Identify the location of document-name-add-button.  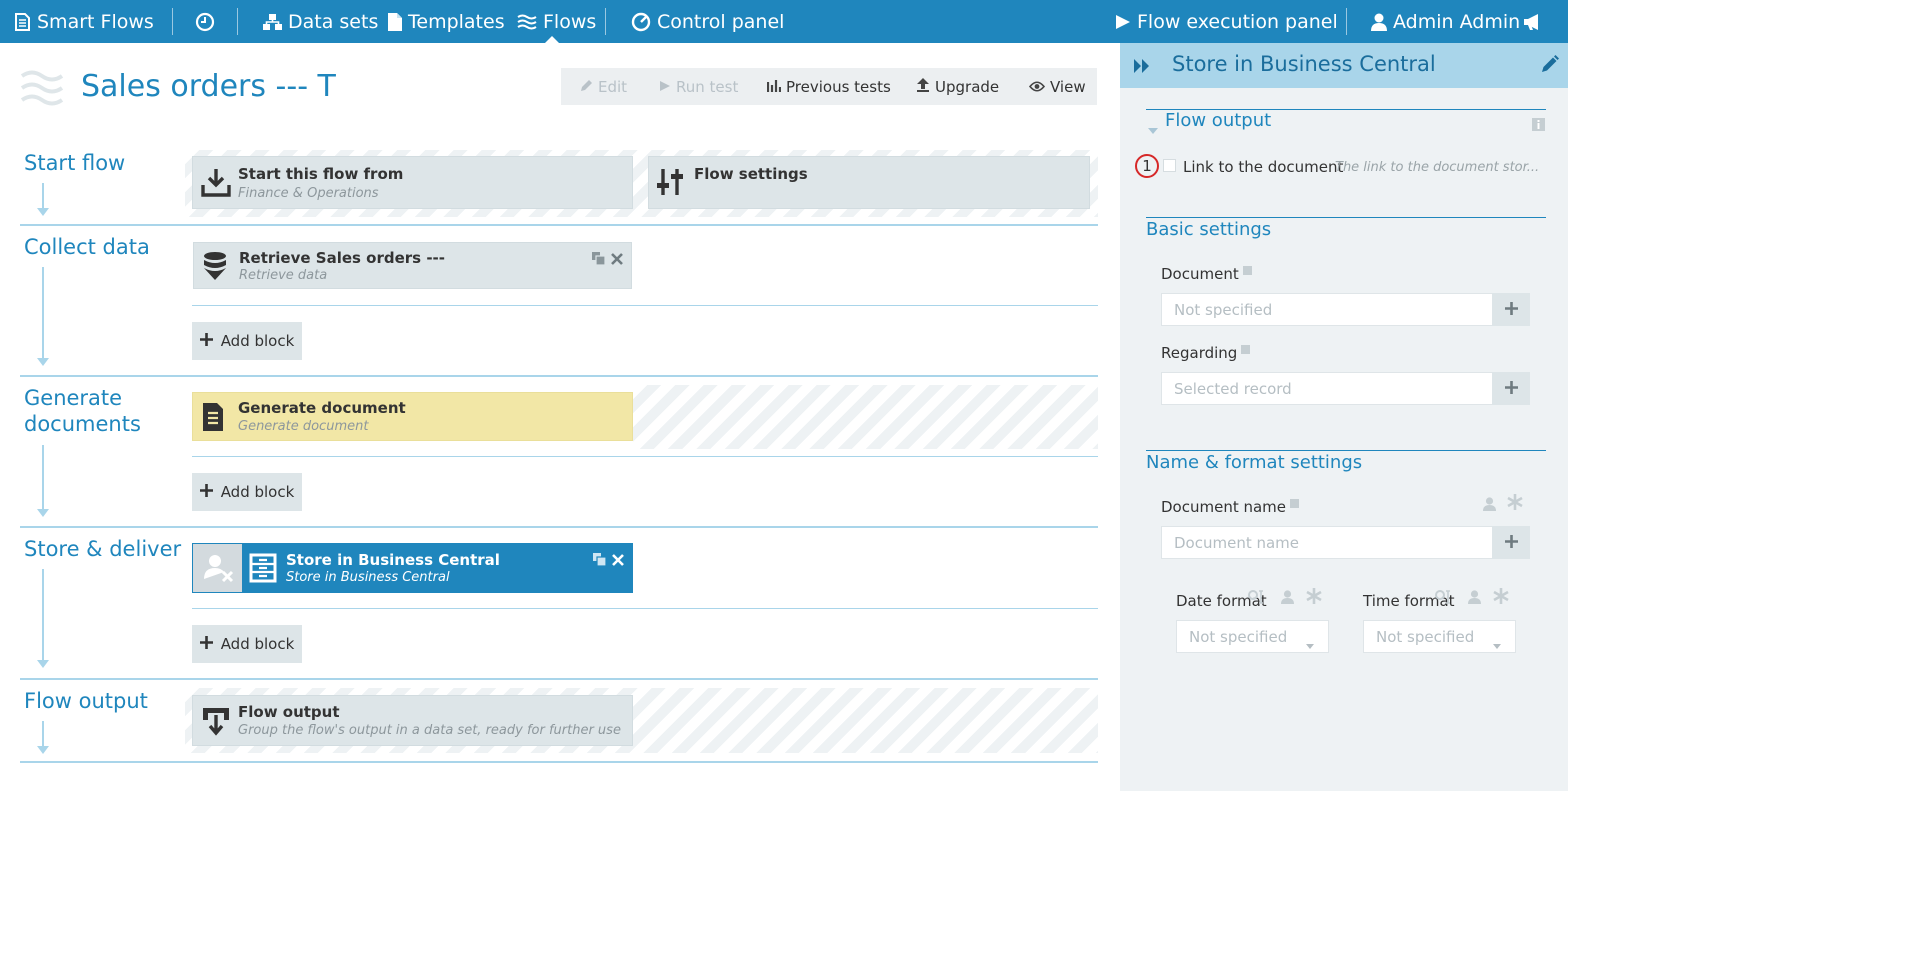
(1511, 542).